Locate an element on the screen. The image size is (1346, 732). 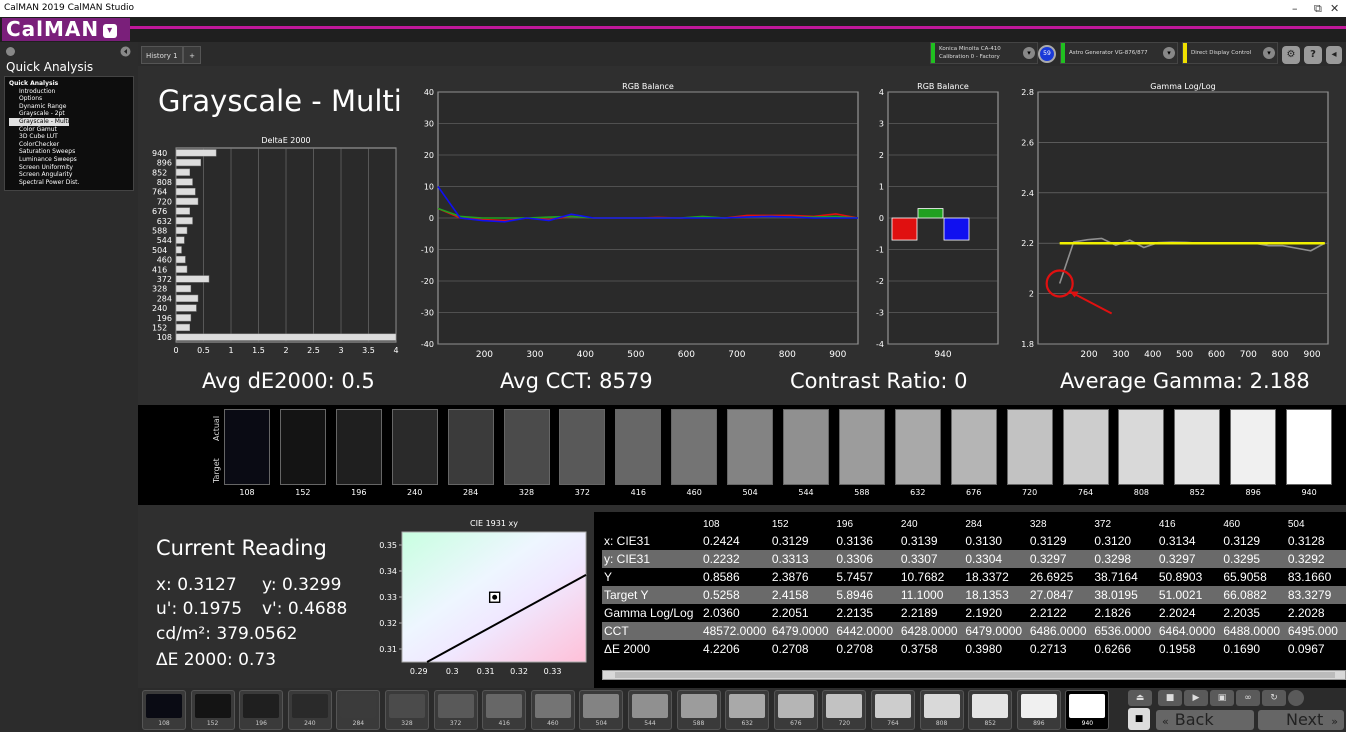
level-button-632: 632 is located at coordinates (747, 710).